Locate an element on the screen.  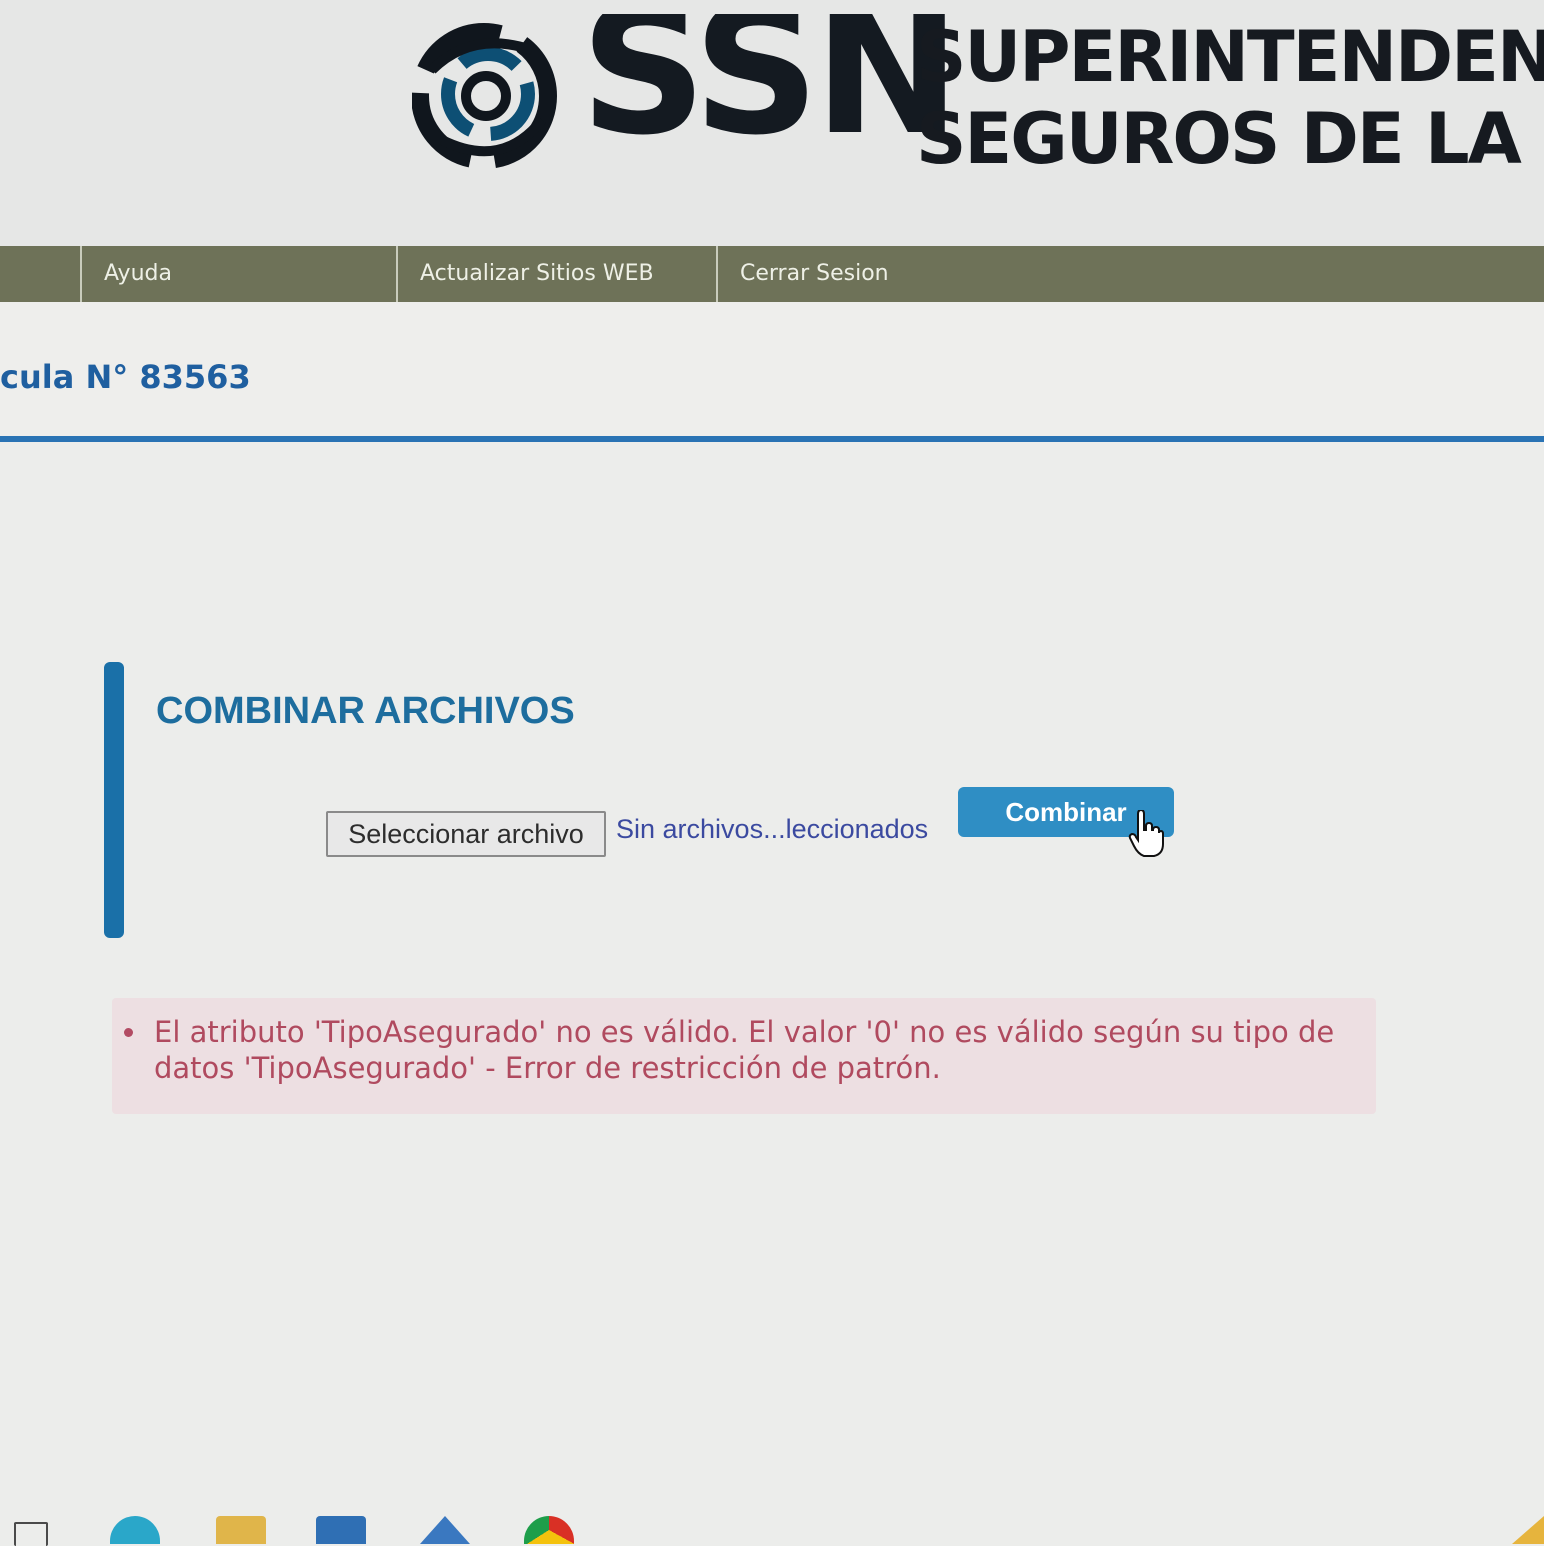
logo-line-2: SEGUROS DE LA NA is located at coordinates (1230, 139).